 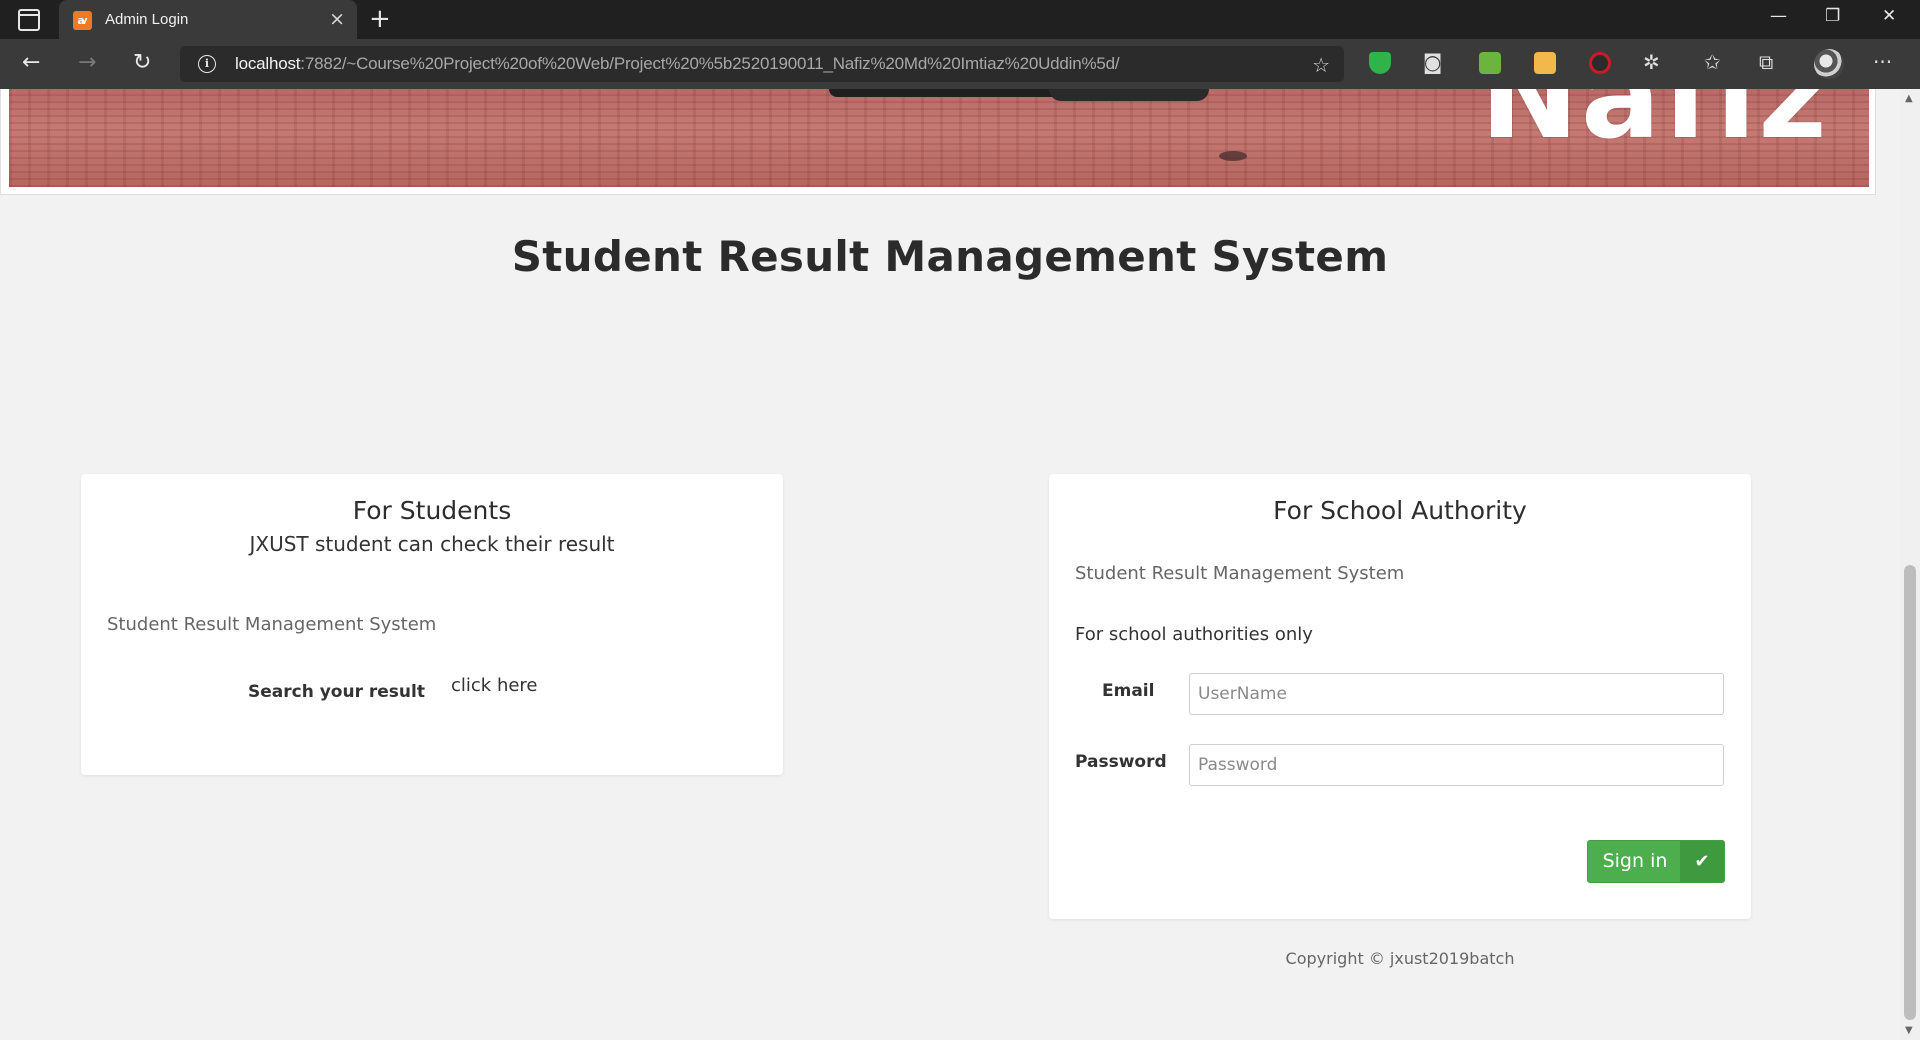 What do you see at coordinates (1909, 98) in the screenshot?
I see `scroll-up-icon: ▲` at bounding box center [1909, 98].